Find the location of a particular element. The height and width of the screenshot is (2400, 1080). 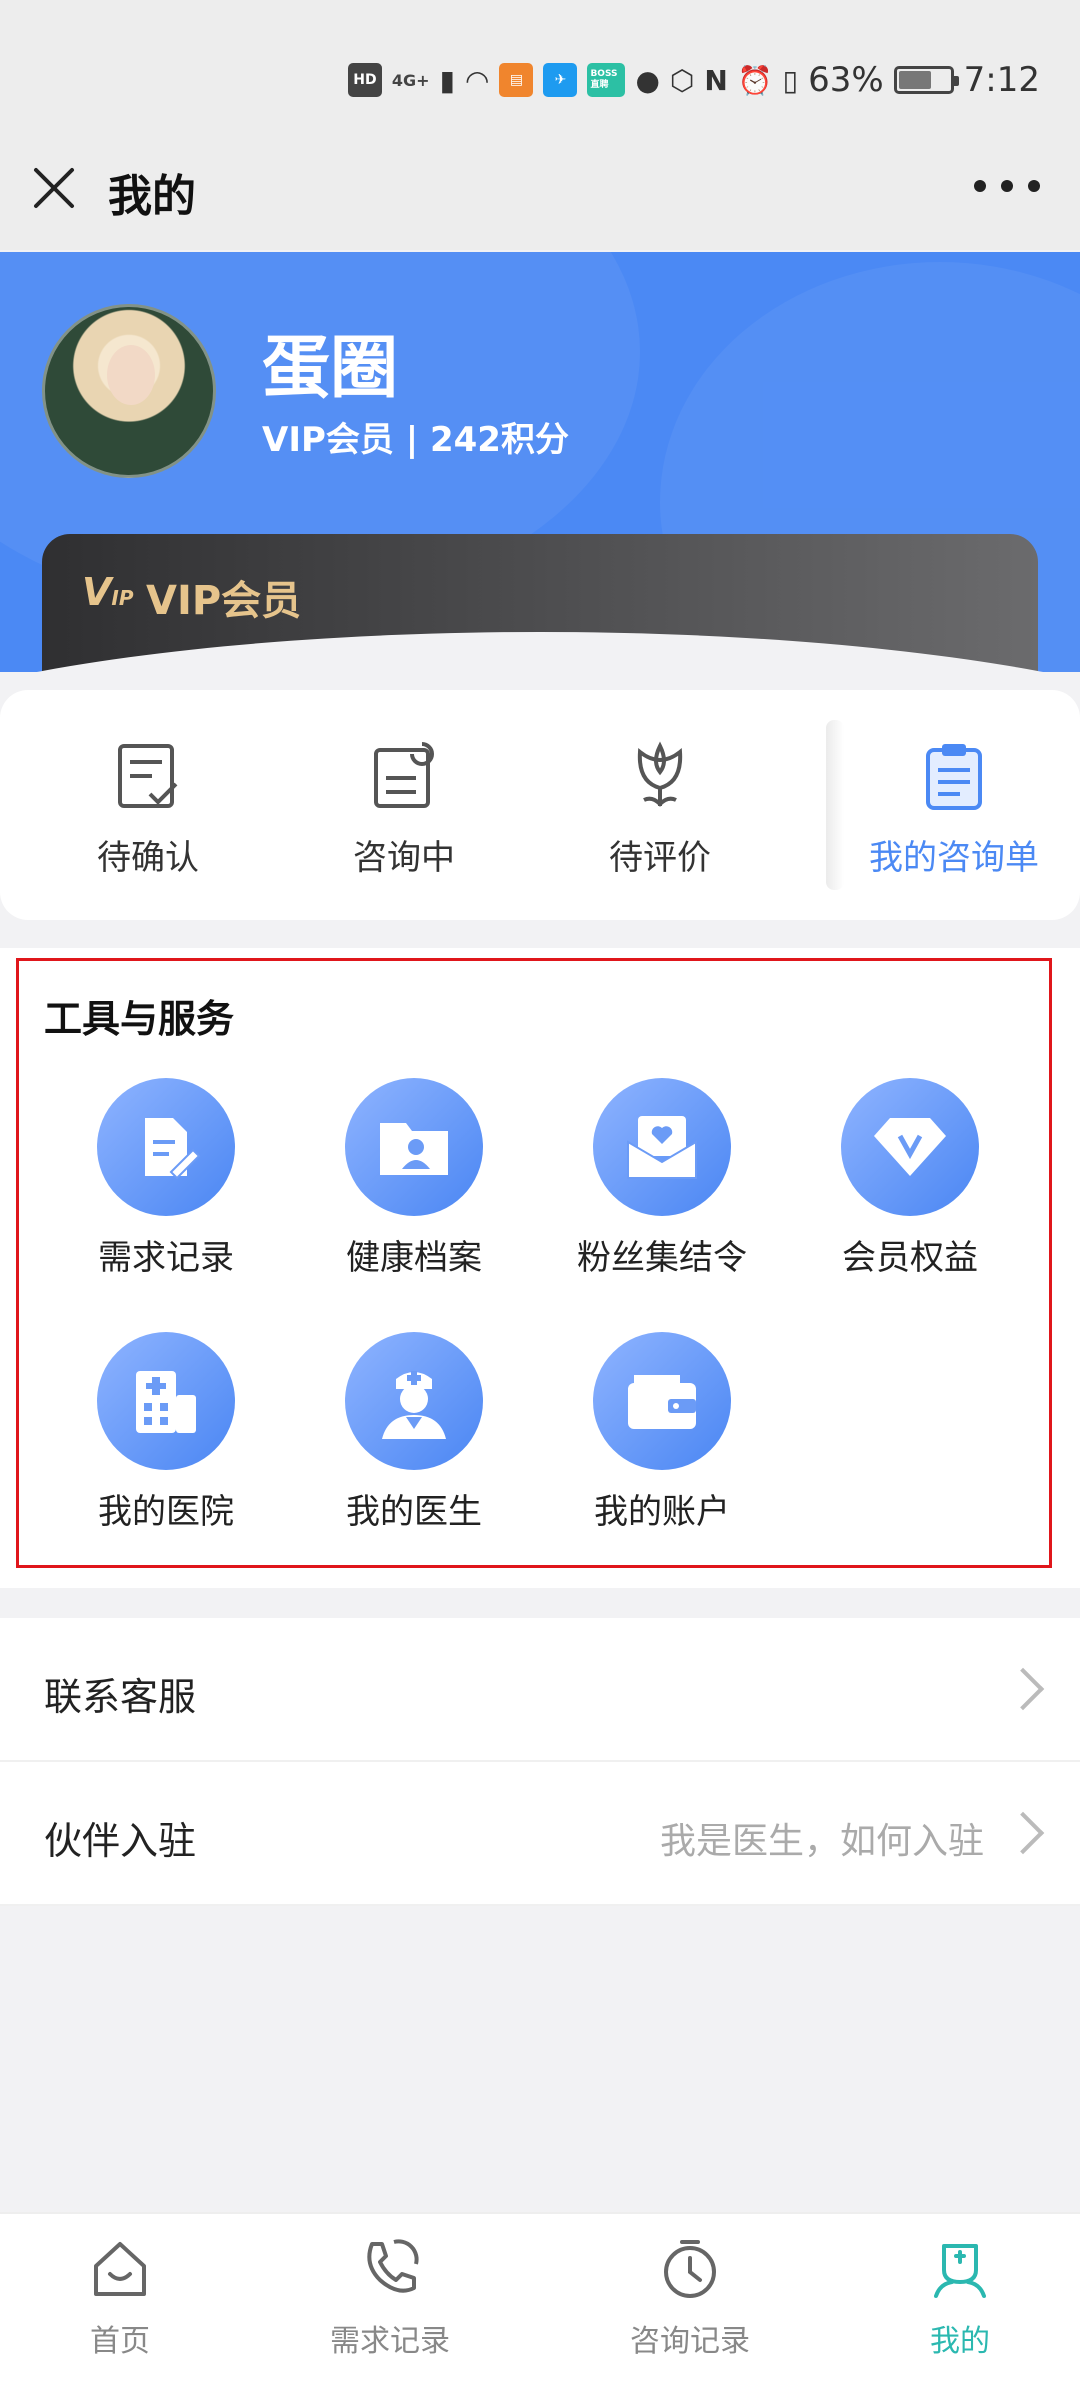

row-label: 伙伴入驻 is located at coordinates (120, 1841).